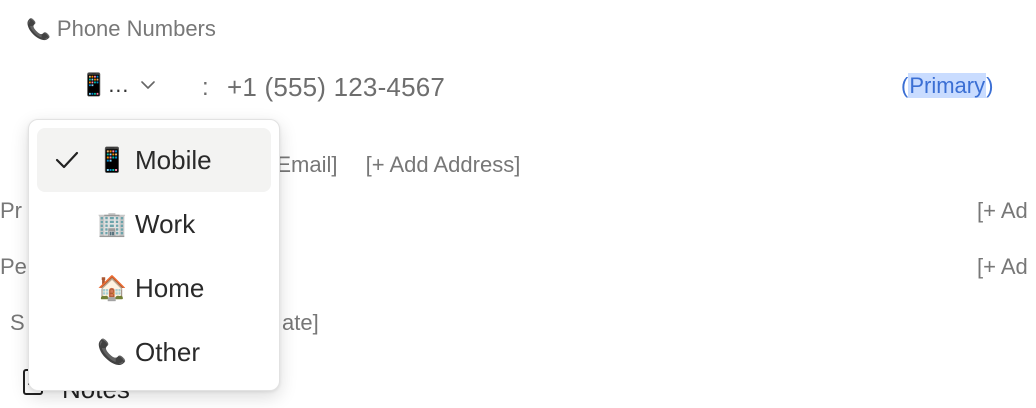 This screenshot has width=1036, height=408. I want to click on right-add-link-1: [+ Ad, so click(1002, 211).